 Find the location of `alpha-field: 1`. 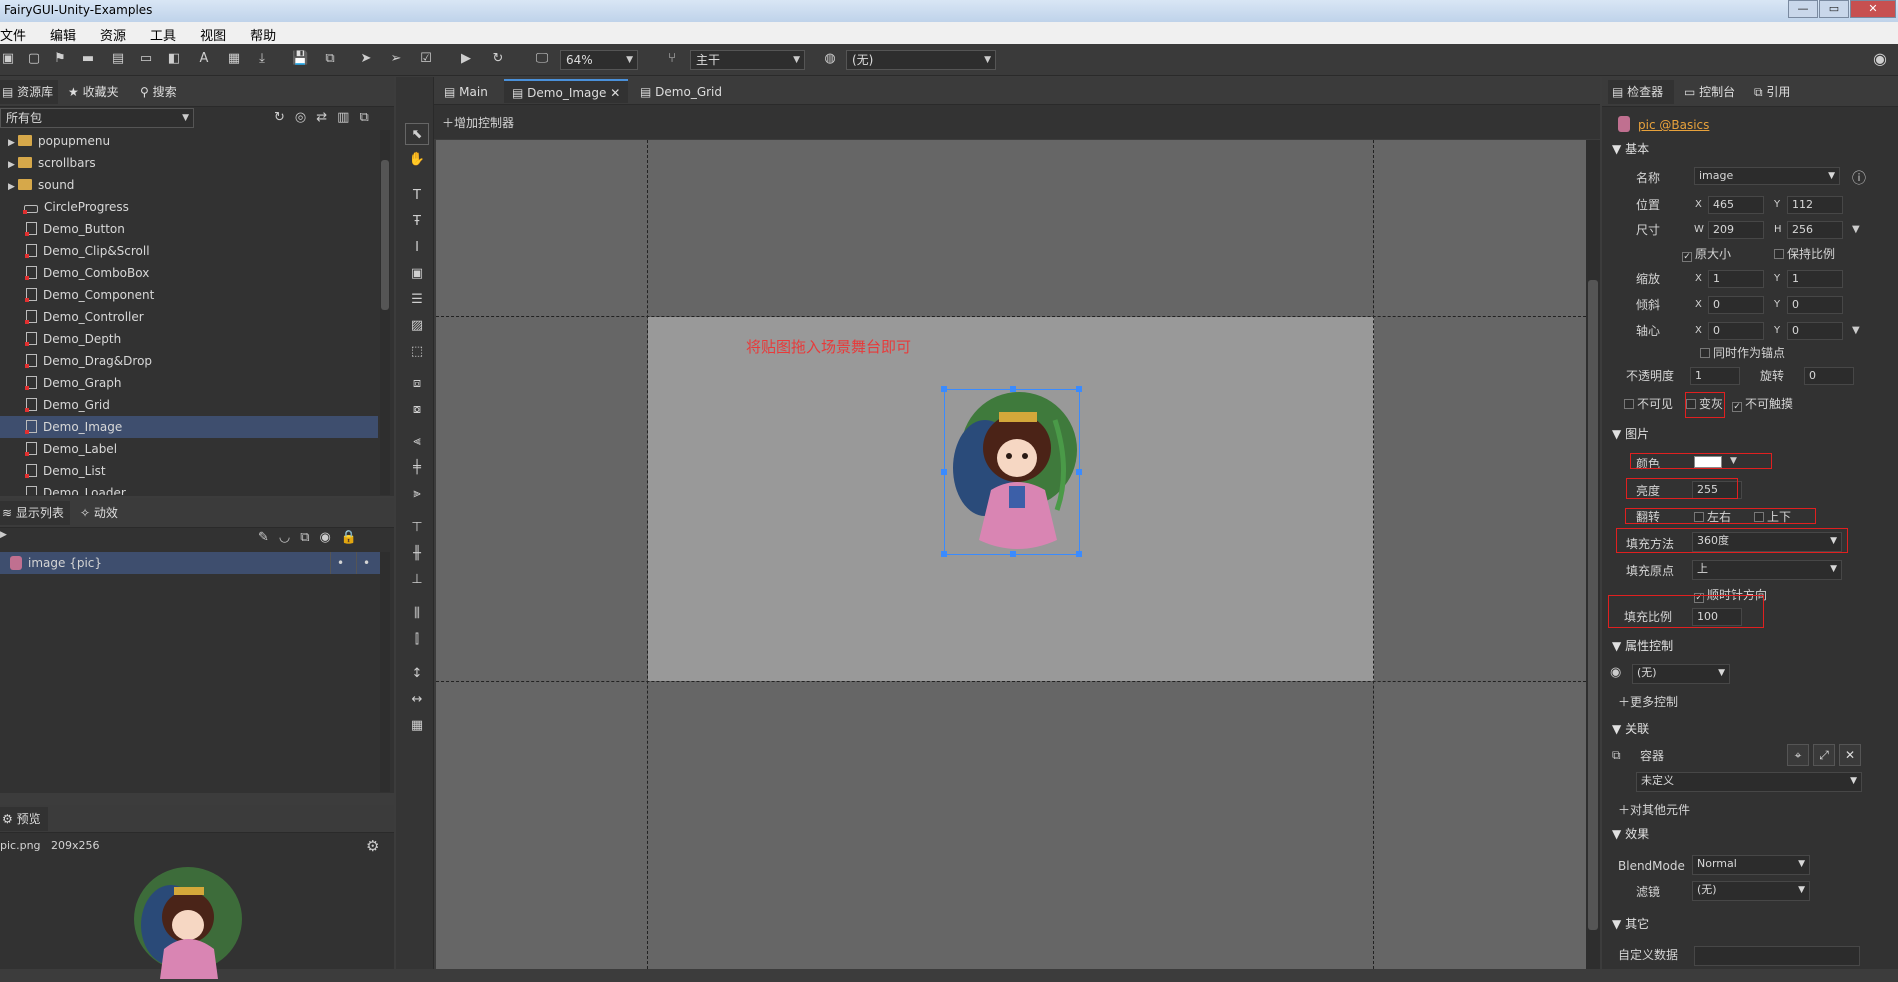

alpha-field: 1 is located at coordinates (1715, 376).